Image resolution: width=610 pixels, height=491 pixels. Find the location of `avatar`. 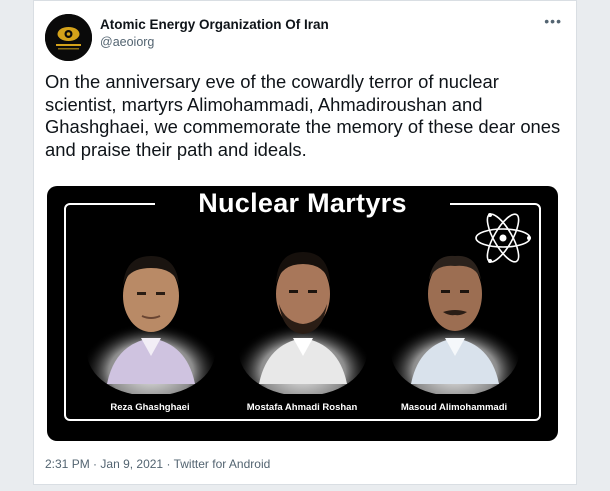

avatar is located at coordinates (68, 37).